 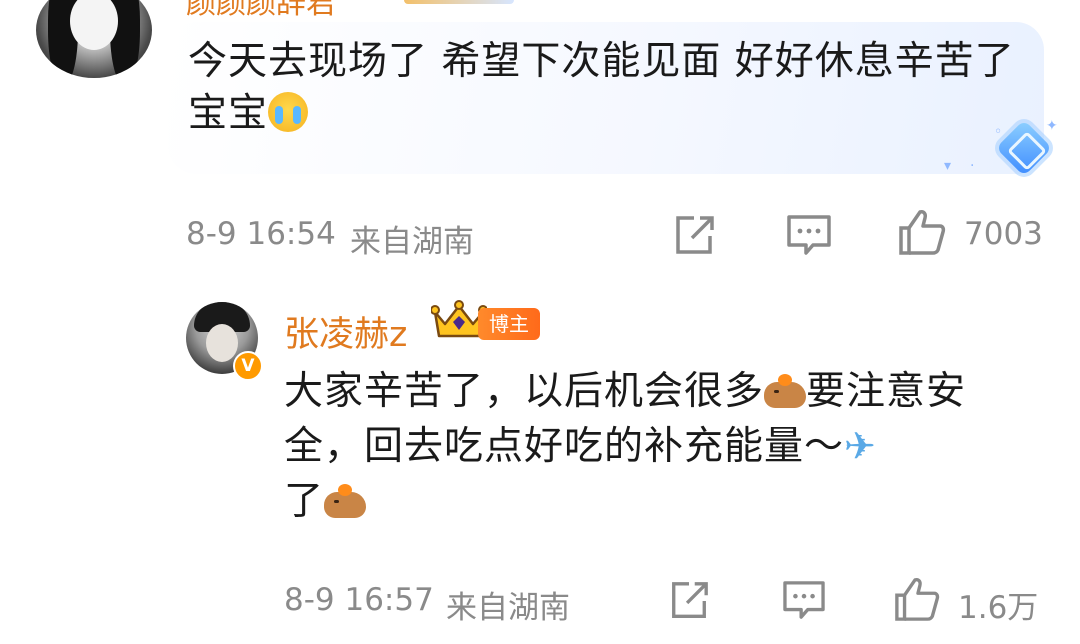 I want to click on sparkle-icon: ◦, so click(x=998, y=132).